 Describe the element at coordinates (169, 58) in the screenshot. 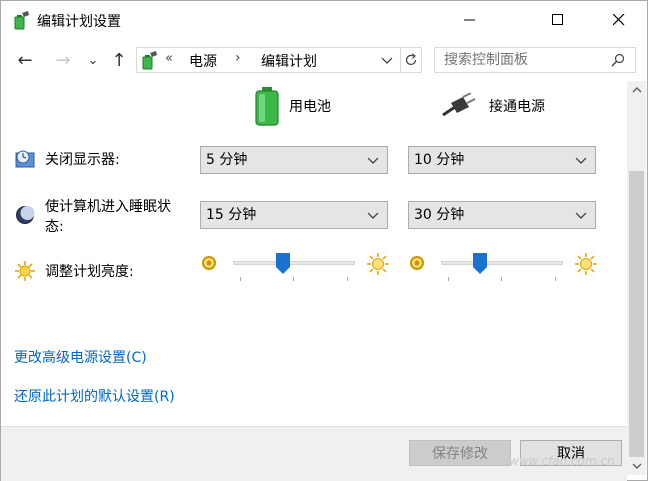

I see `overflow-chevron-icon: «` at that location.